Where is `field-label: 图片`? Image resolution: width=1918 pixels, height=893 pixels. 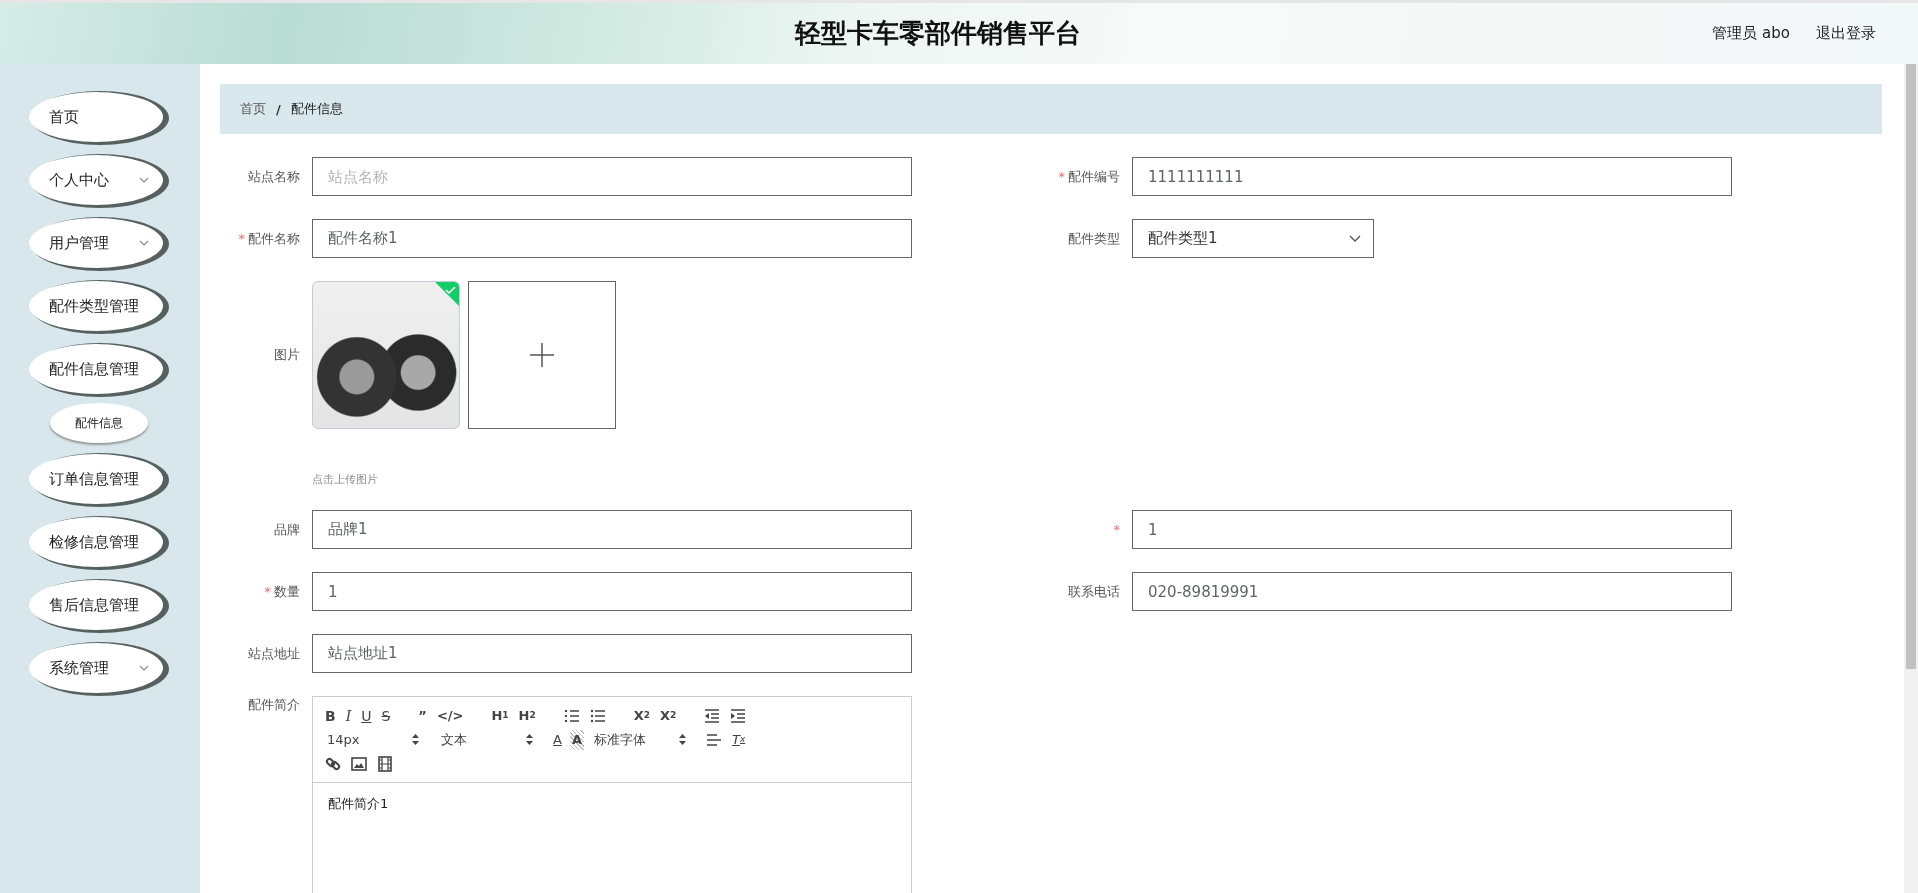 field-label: 图片 is located at coordinates (287, 355).